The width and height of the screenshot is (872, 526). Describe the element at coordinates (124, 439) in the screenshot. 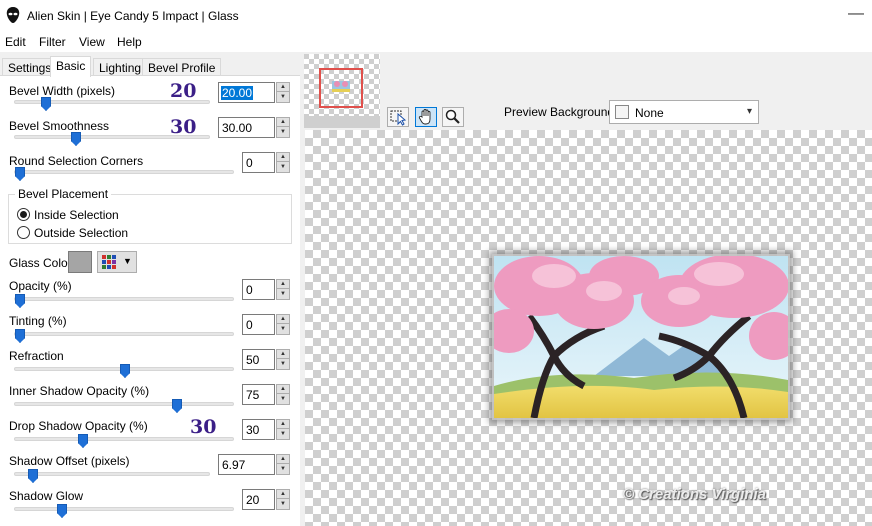

I see `drop-shadow-slider-track` at that location.